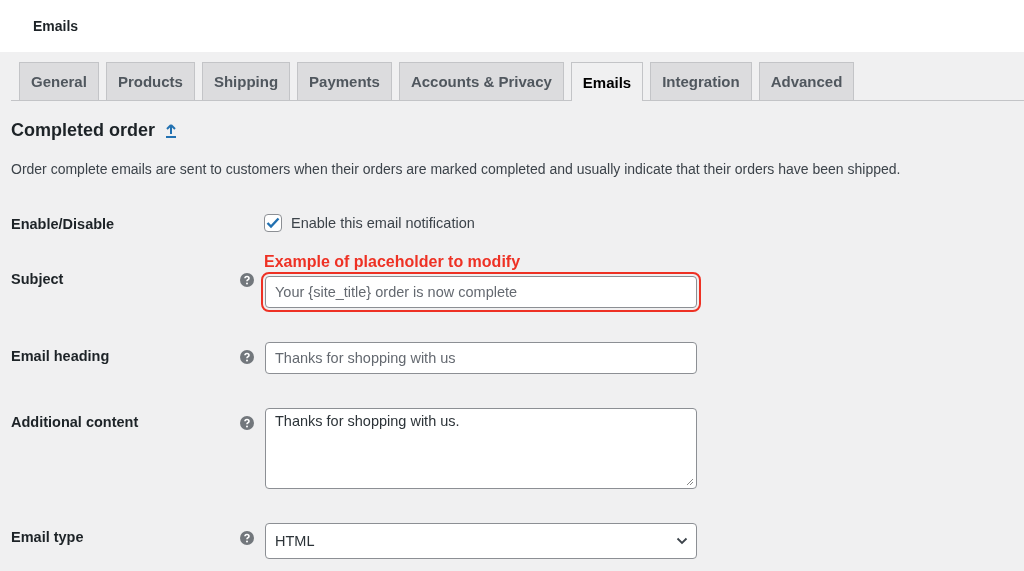 This screenshot has height=571, width=1024. I want to click on page-title: Emails, so click(56, 26).